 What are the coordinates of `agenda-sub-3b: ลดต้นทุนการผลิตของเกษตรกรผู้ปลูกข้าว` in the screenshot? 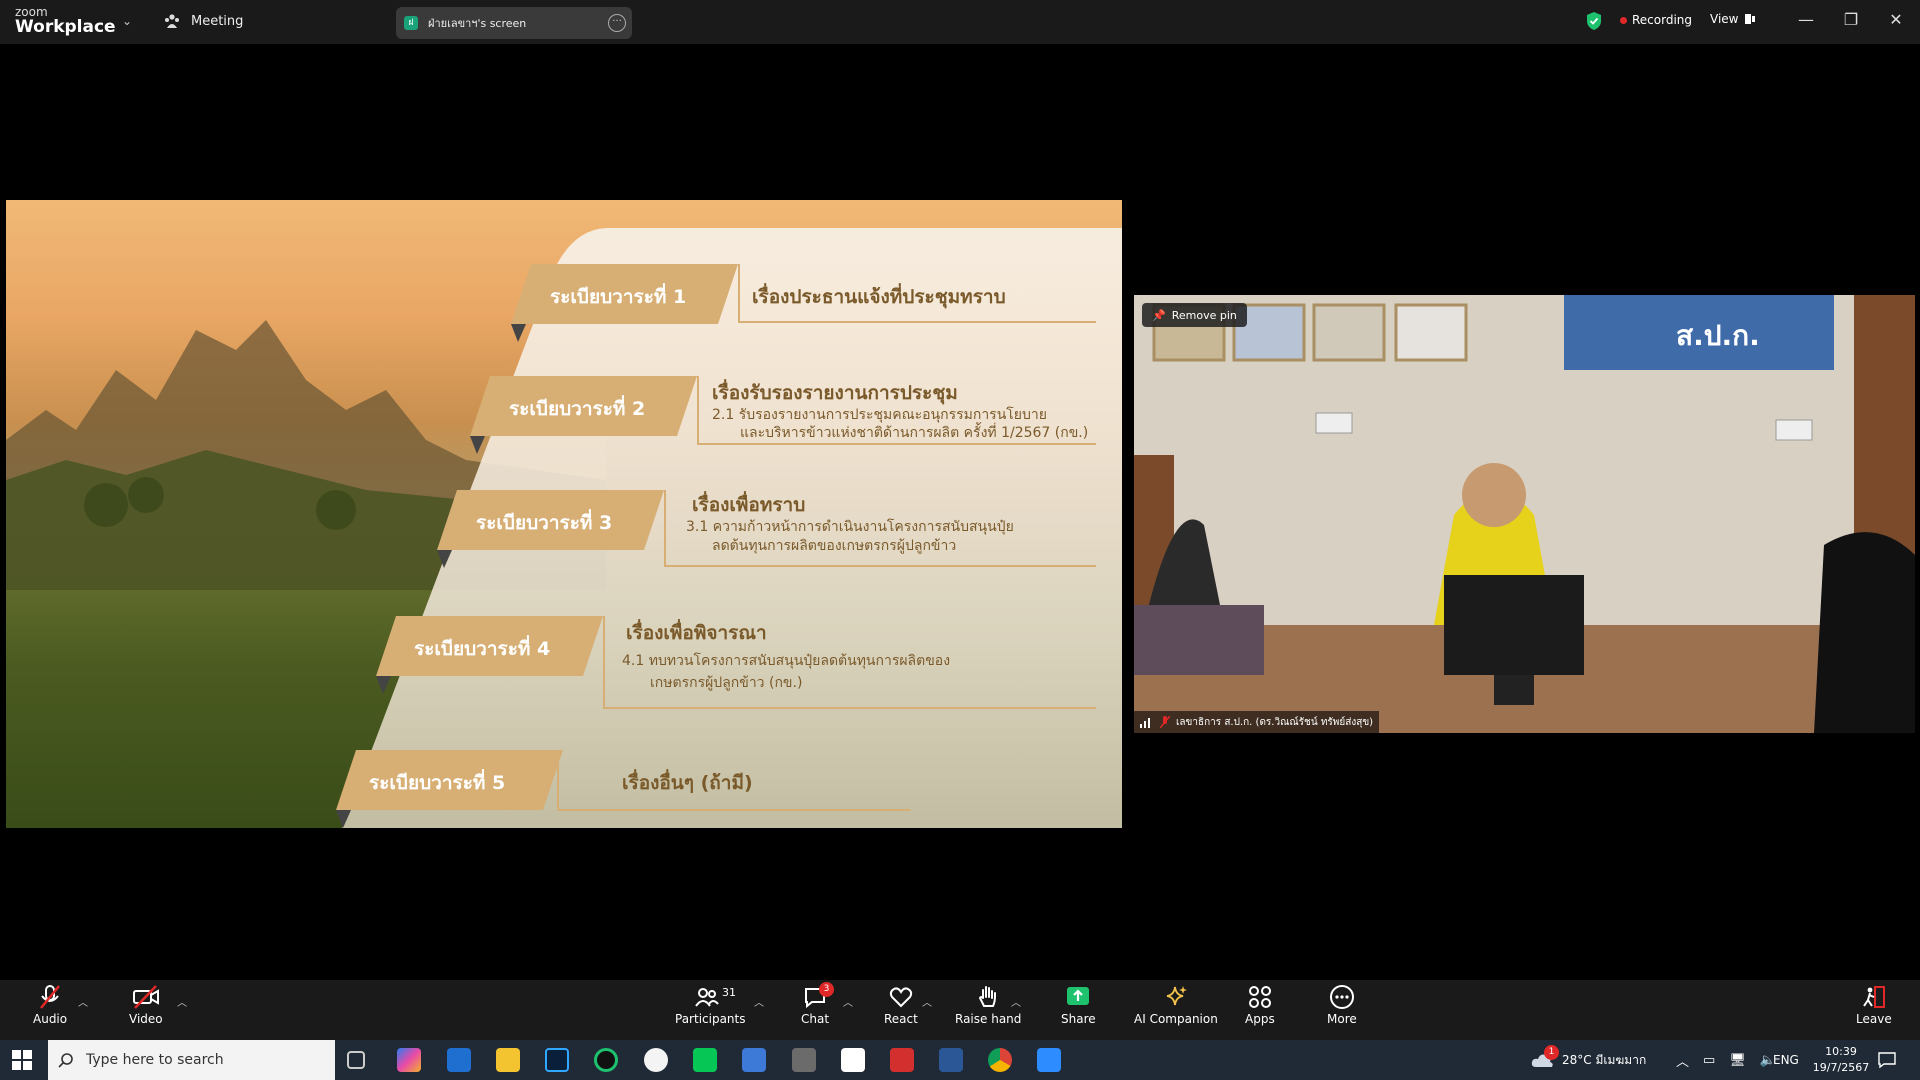 It's located at (834, 546).